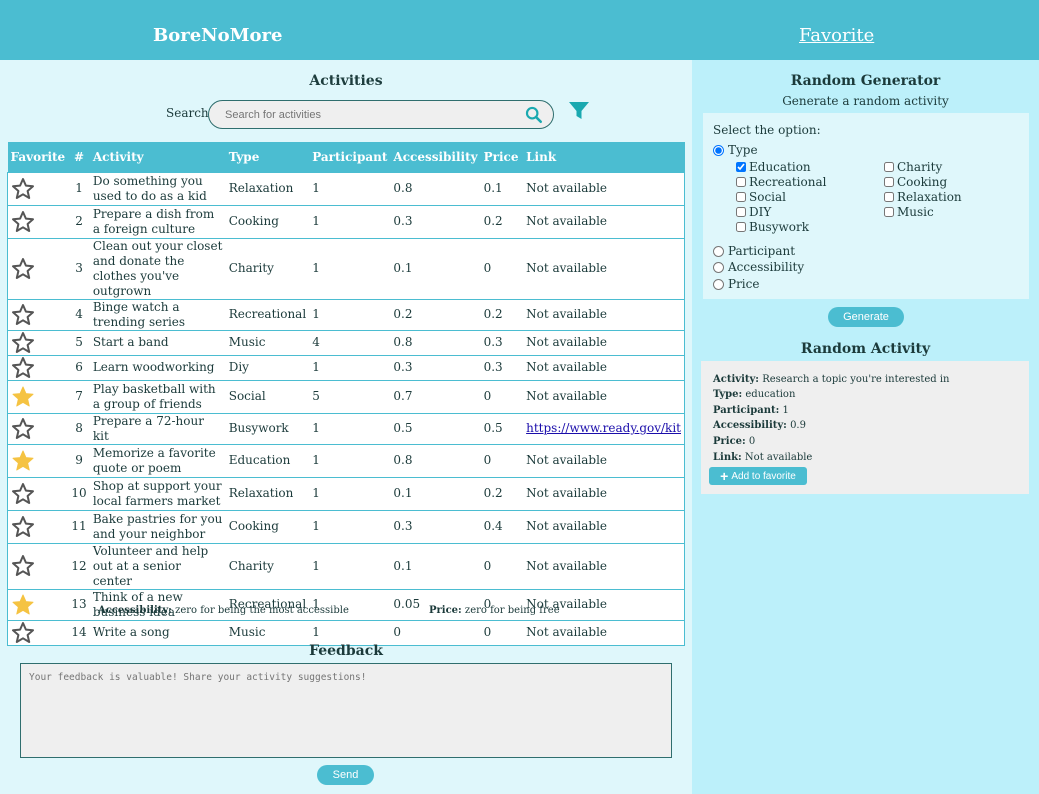 Image resolution: width=1039 pixels, height=794 pixels. I want to click on checkbox-charity-label: Charity, so click(920, 167).